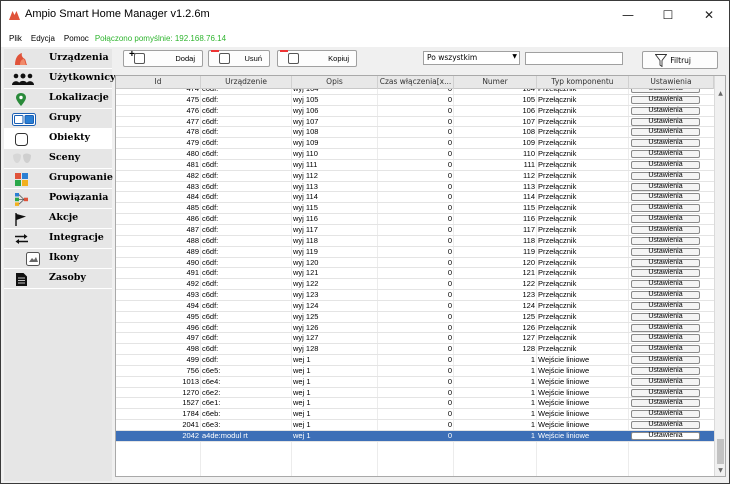 The image size is (730, 484). I want to click on sidebar-item-zasoby: Zasoby, so click(58, 279).